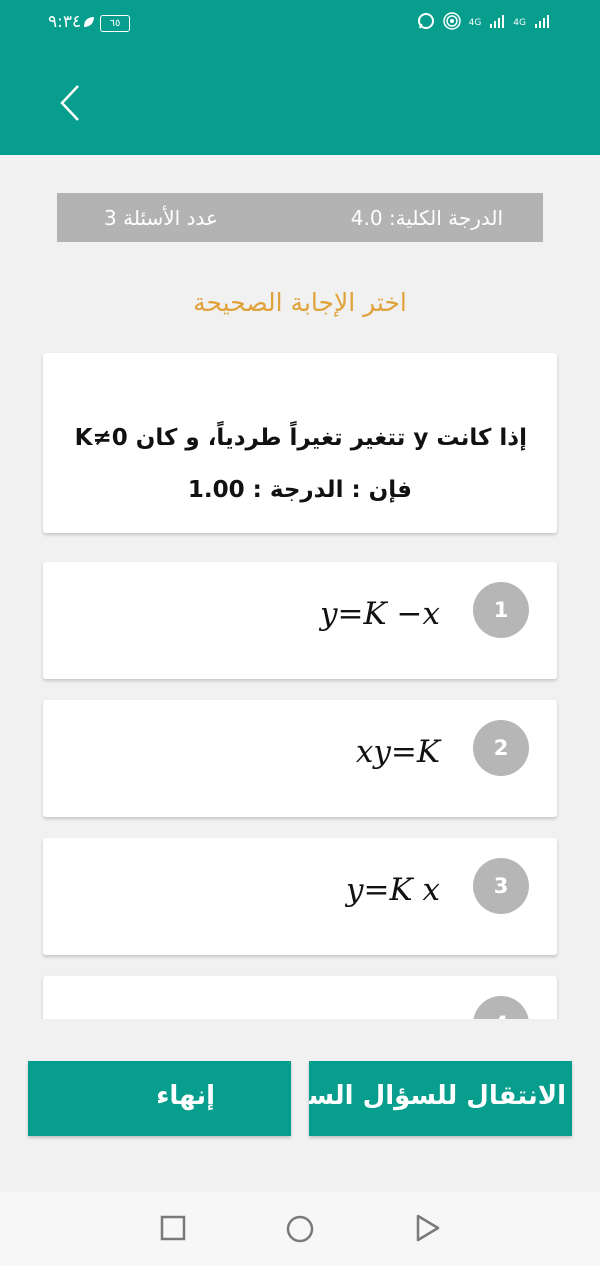  I want to click on back-triangle-icon, so click(428, 1230).